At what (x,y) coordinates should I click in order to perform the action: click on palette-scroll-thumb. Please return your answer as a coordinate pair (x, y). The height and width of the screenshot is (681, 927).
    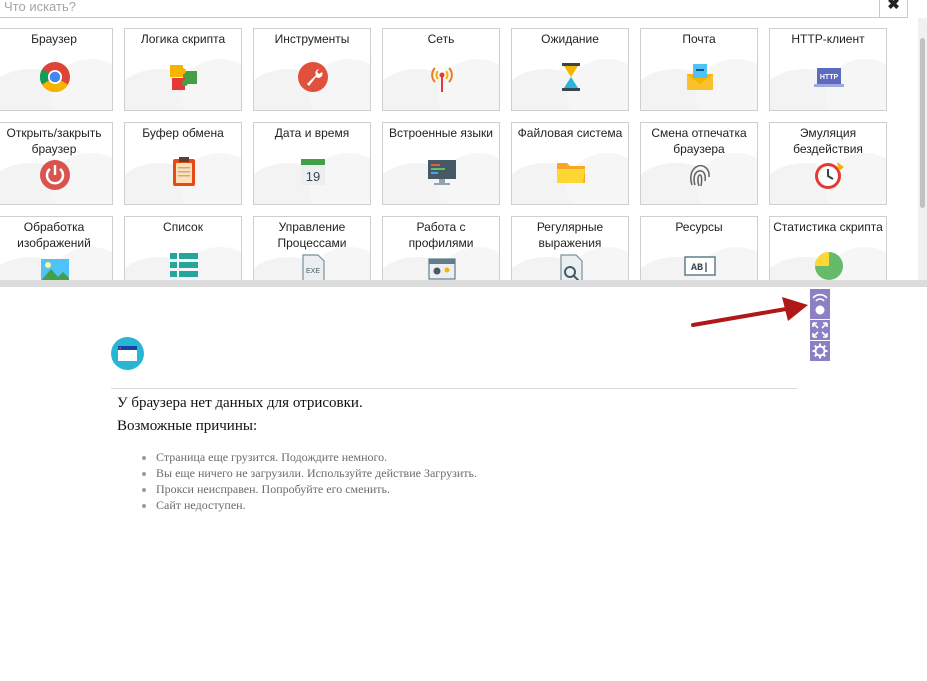
    Looking at the image, I should click on (922, 123).